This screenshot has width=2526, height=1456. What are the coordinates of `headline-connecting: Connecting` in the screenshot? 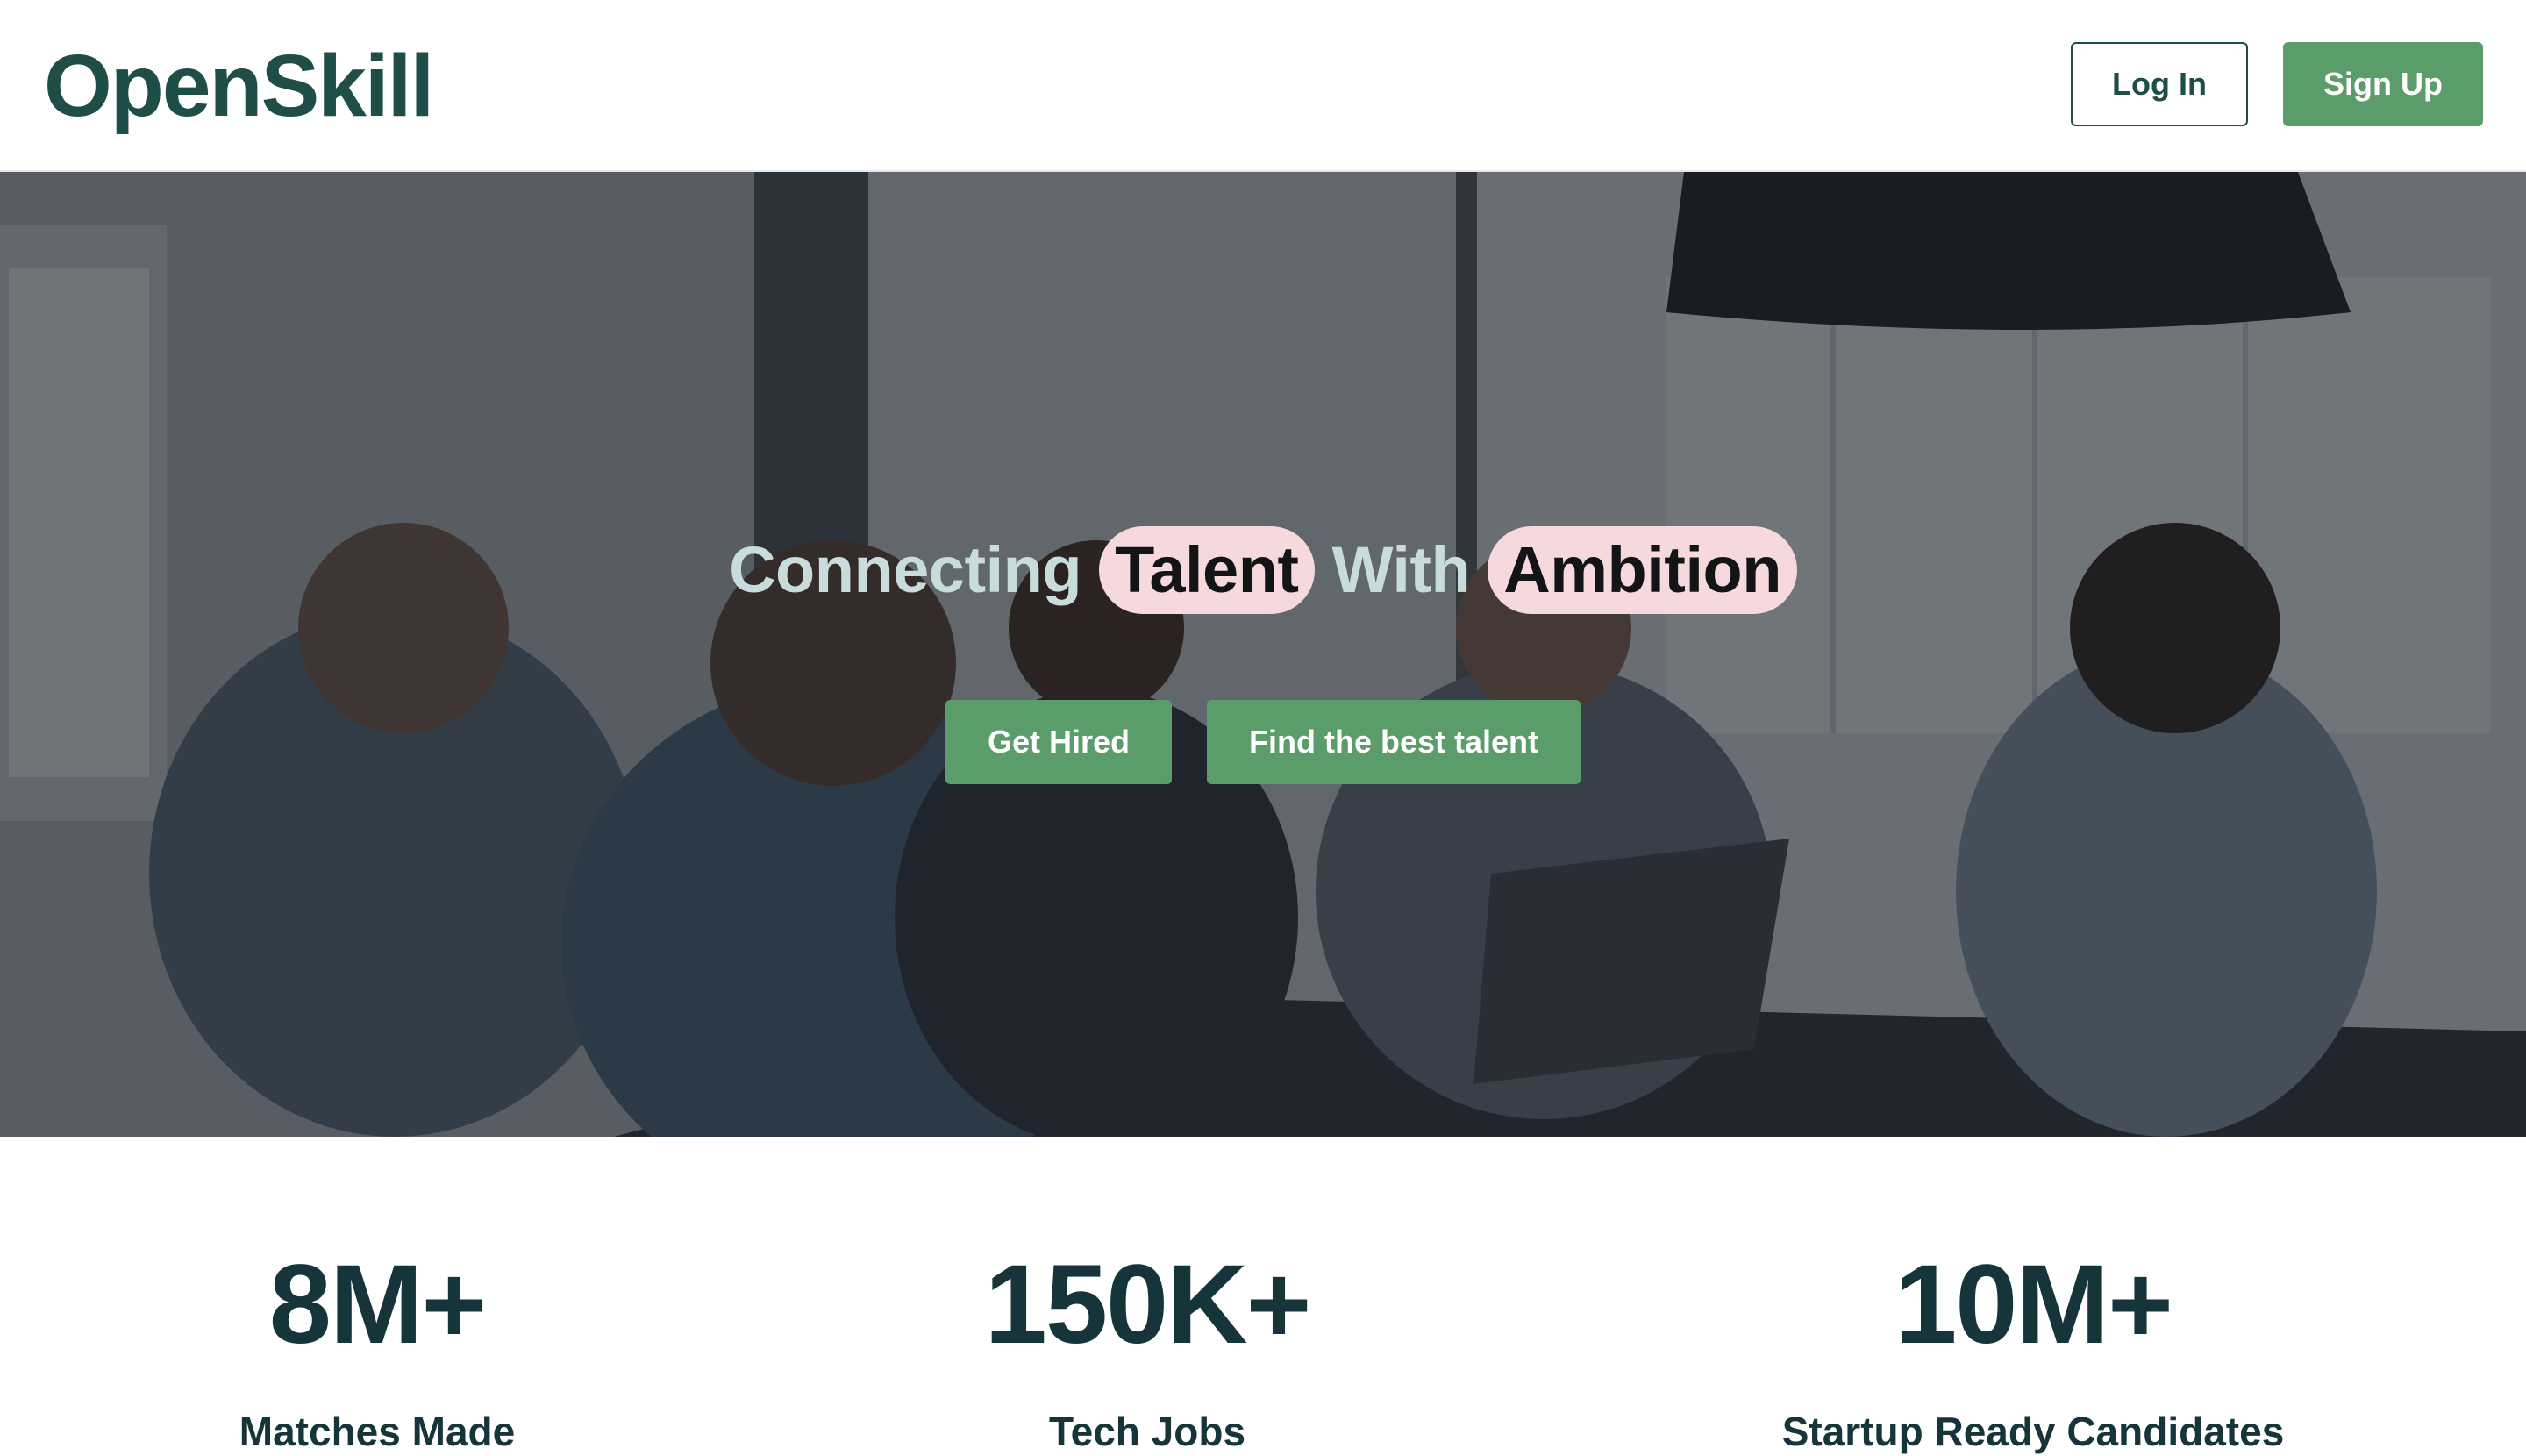 It's located at (905, 569).